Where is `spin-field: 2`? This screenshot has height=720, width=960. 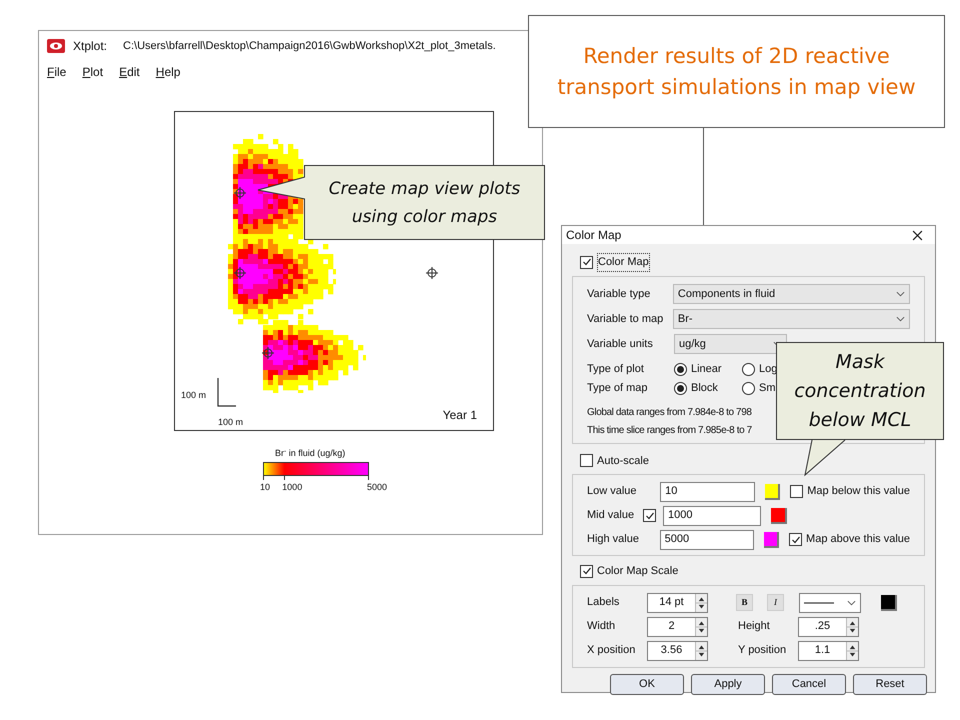
spin-field: 2 is located at coordinates (677, 626).